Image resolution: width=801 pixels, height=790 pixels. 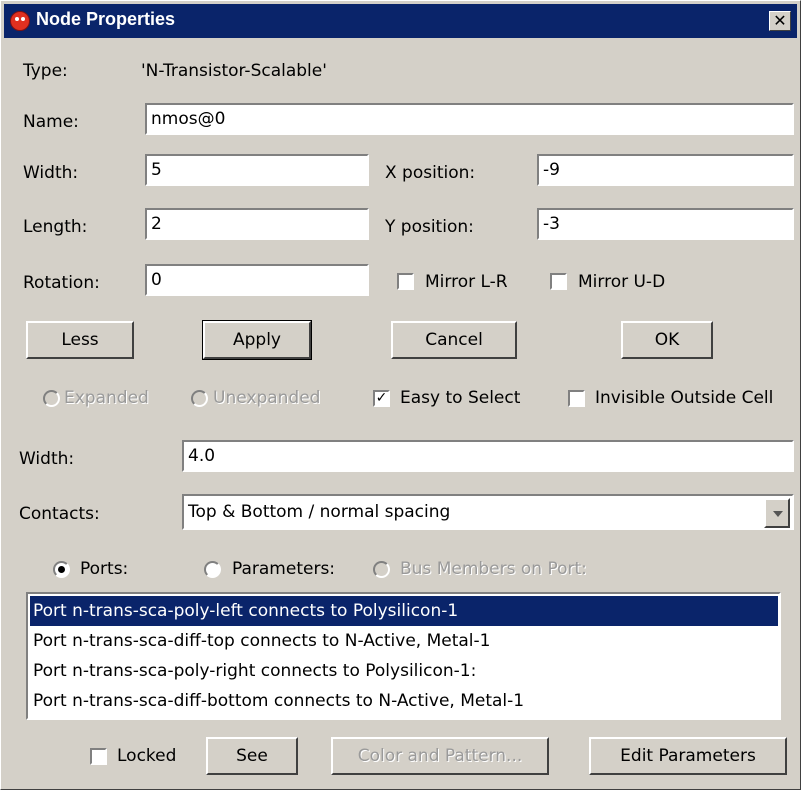 I want to click on bus-members-radio, so click(x=381, y=569).